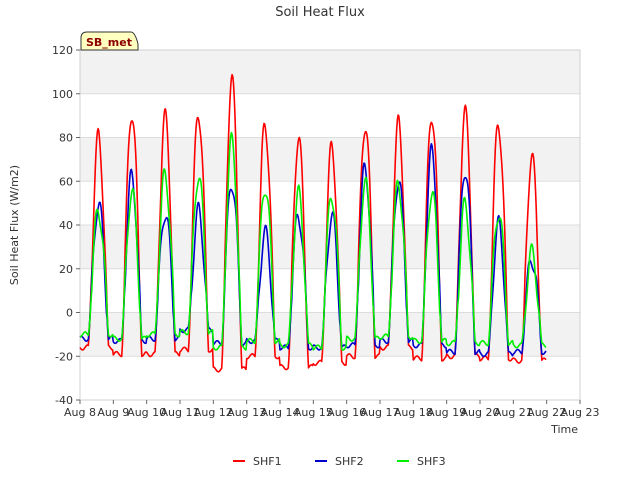 Image resolution: width=640 pixels, height=484 pixels. What do you see at coordinates (431, 461) in the screenshot?
I see `legend-label-shf3: SHF3` at bounding box center [431, 461].